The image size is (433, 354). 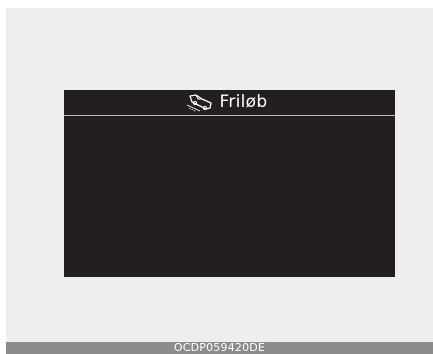 I want to click on display-title-group: Friløb, so click(x=227, y=103).